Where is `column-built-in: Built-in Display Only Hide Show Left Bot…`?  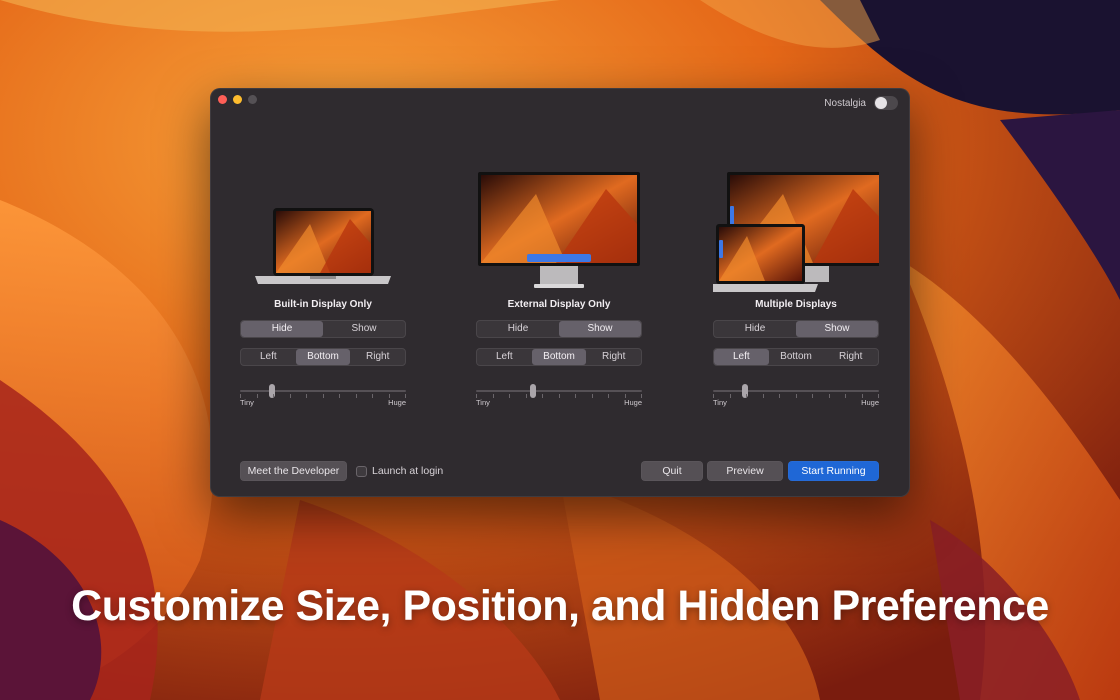 column-built-in: Built-in Display Only Hide Show Left Bot… is located at coordinates (323, 285).